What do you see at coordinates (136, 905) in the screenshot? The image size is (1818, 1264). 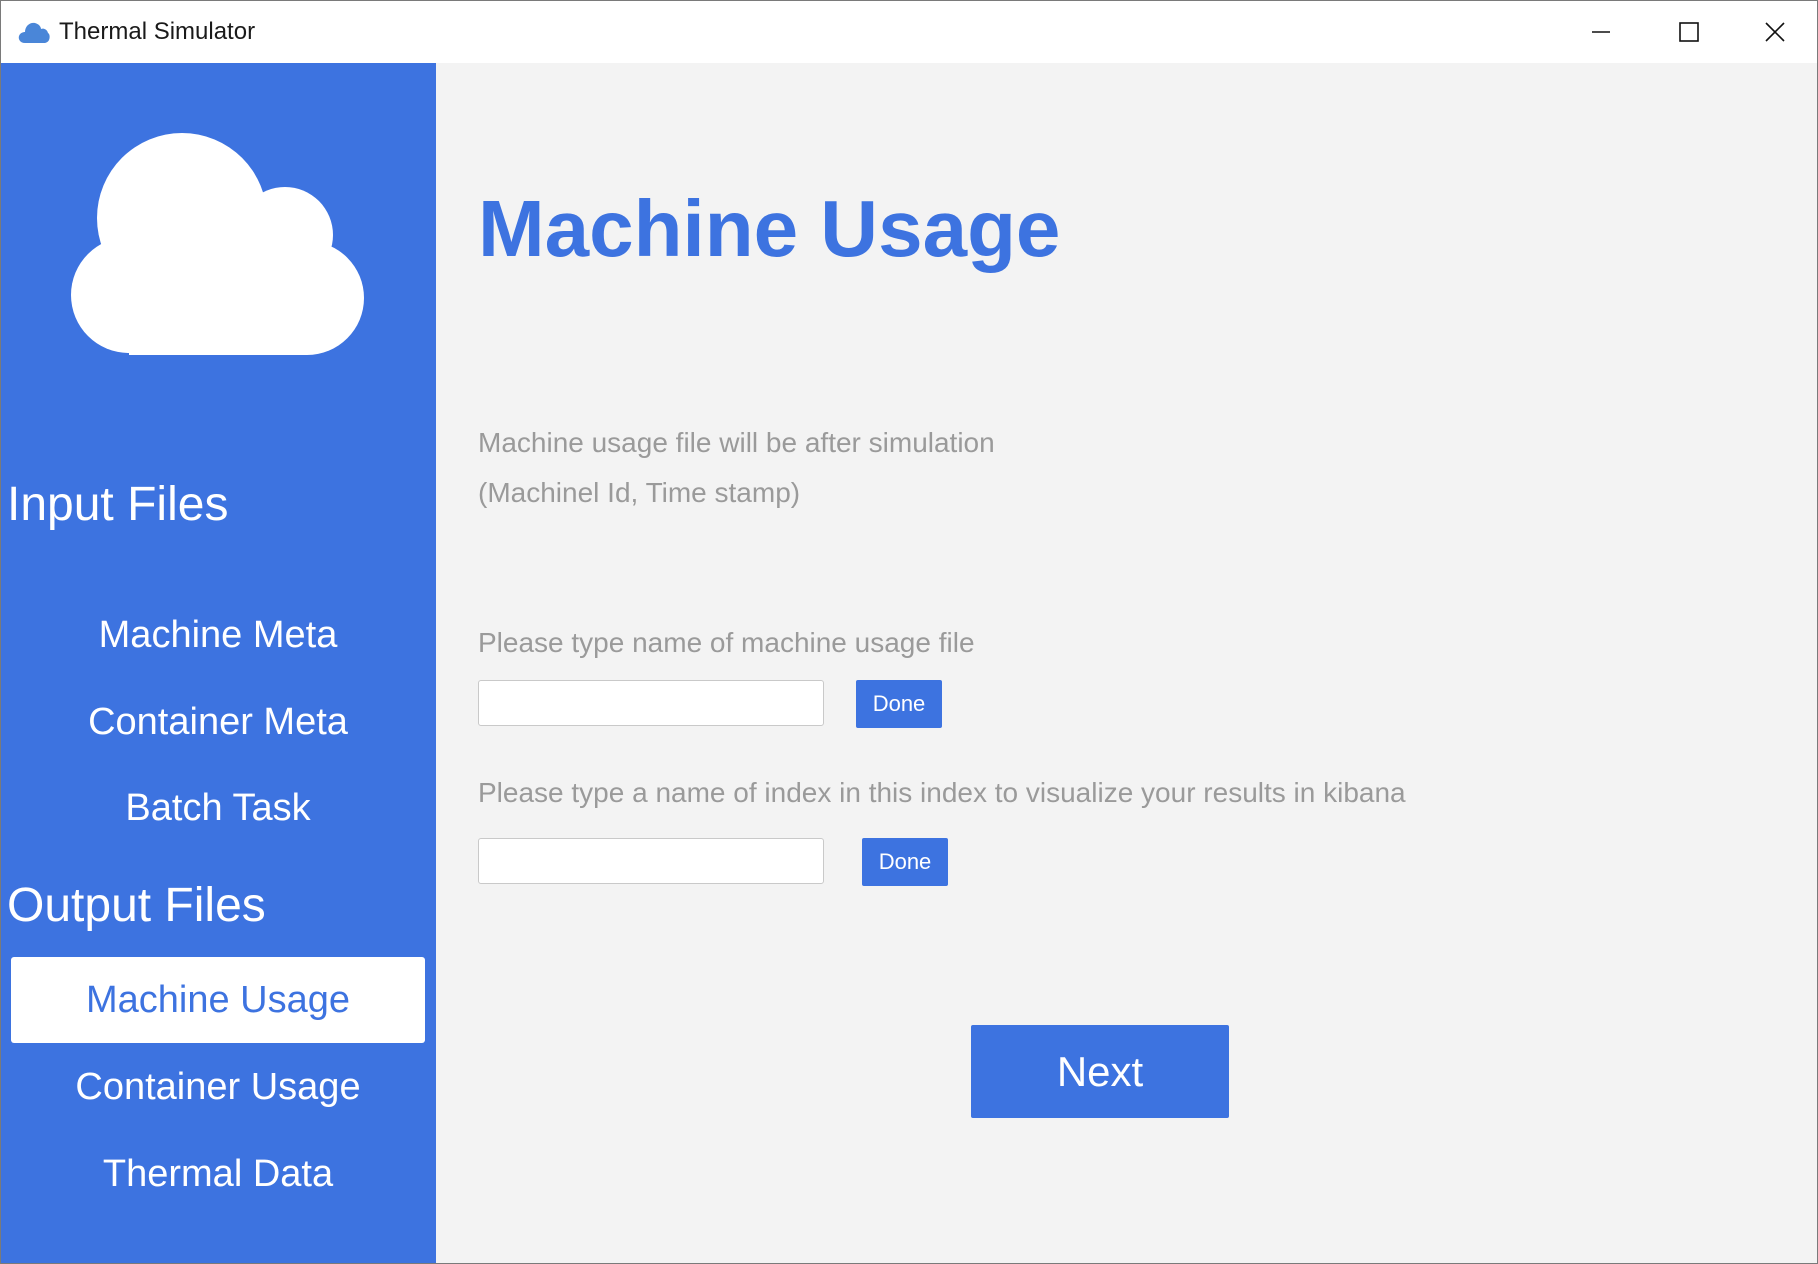 I see `output-files-heading: Output Files` at bounding box center [136, 905].